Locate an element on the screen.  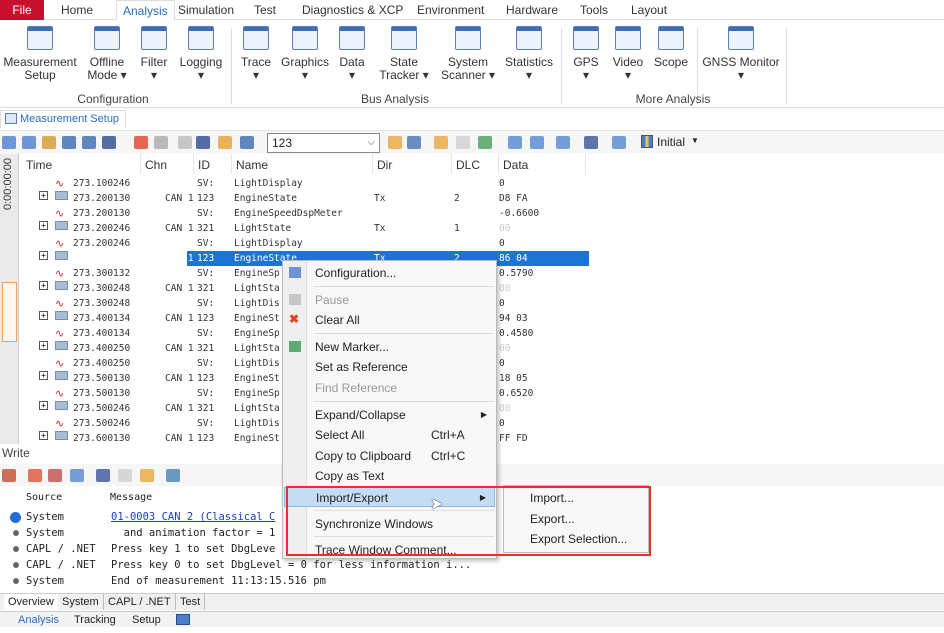
menu-item-select-all: Select All Ctrl+A is located at coordinates (389, 435).